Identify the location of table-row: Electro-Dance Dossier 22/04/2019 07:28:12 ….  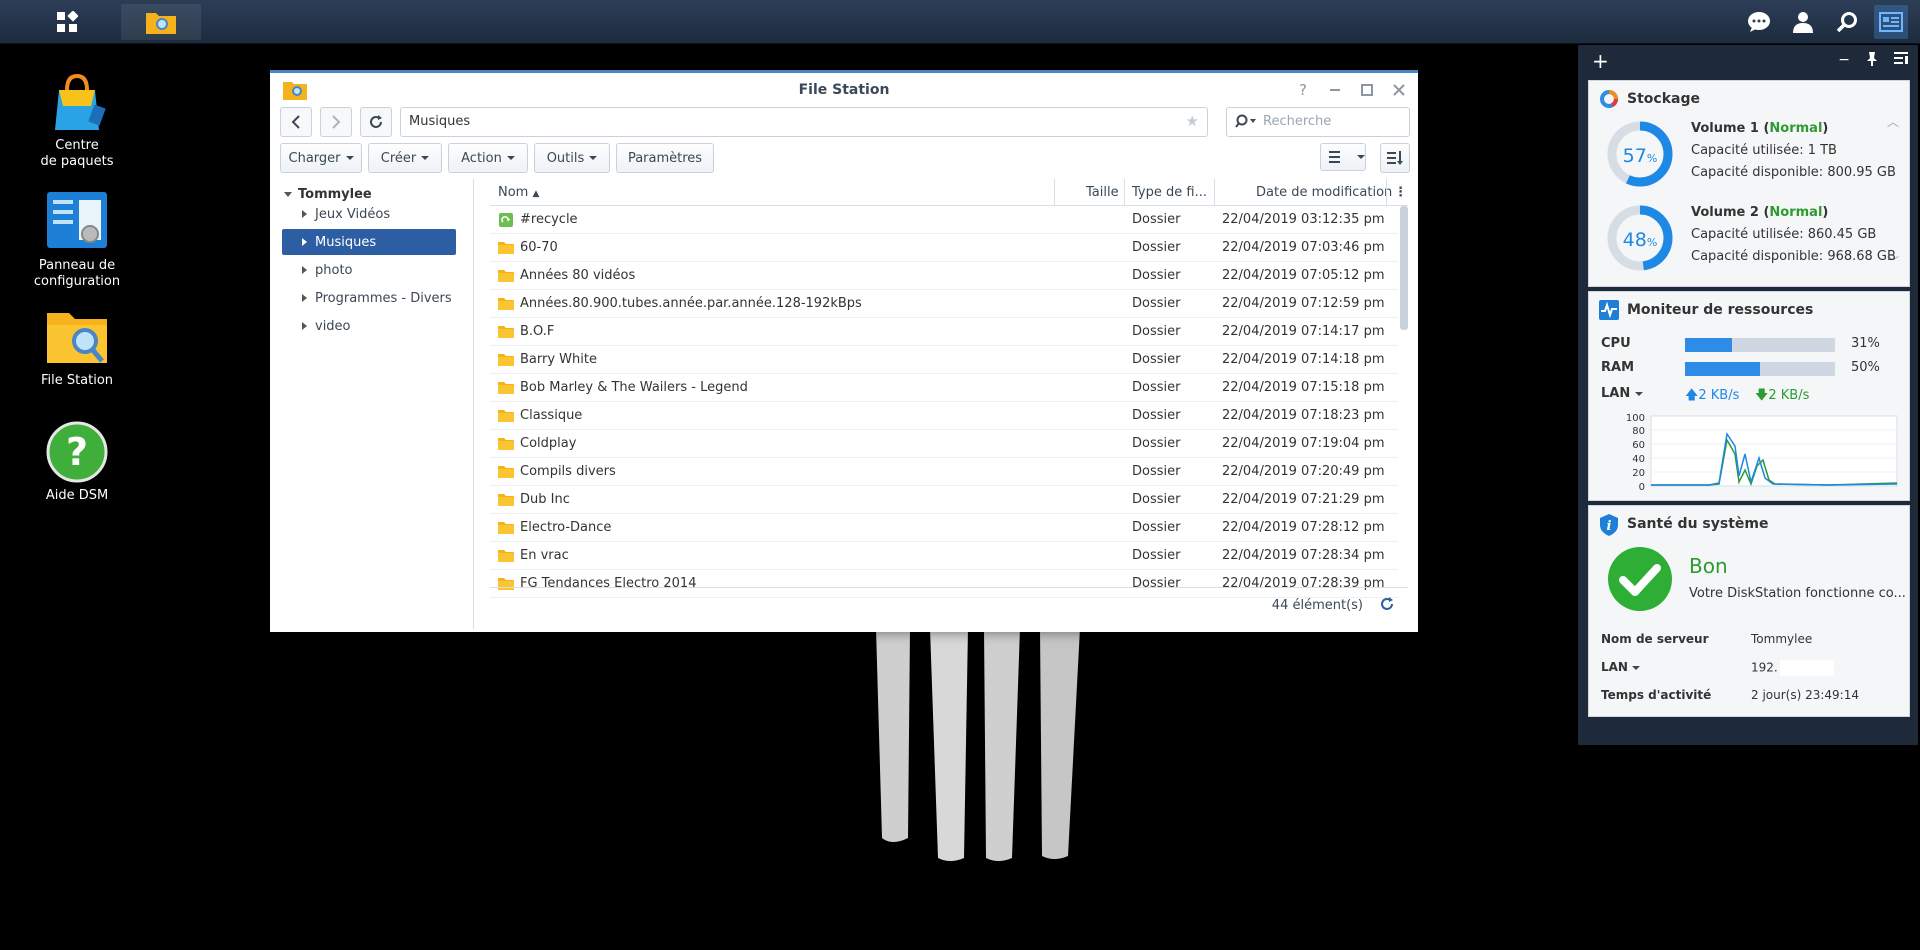
(944, 528).